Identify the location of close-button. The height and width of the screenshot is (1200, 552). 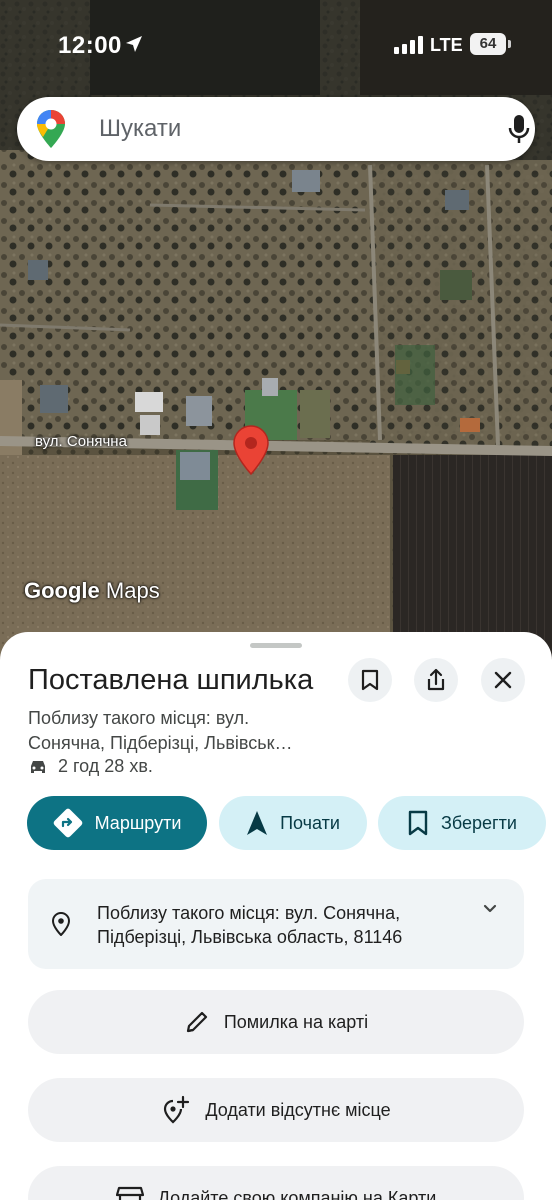
(503, 680).